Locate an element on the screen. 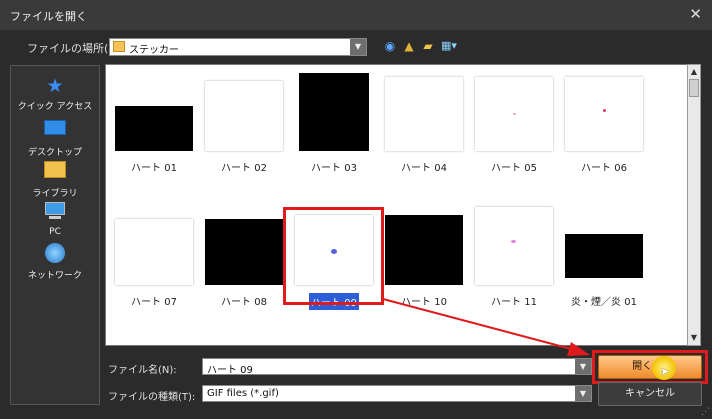  filename-value: ハート 09 is located at coordinates (230, 370).